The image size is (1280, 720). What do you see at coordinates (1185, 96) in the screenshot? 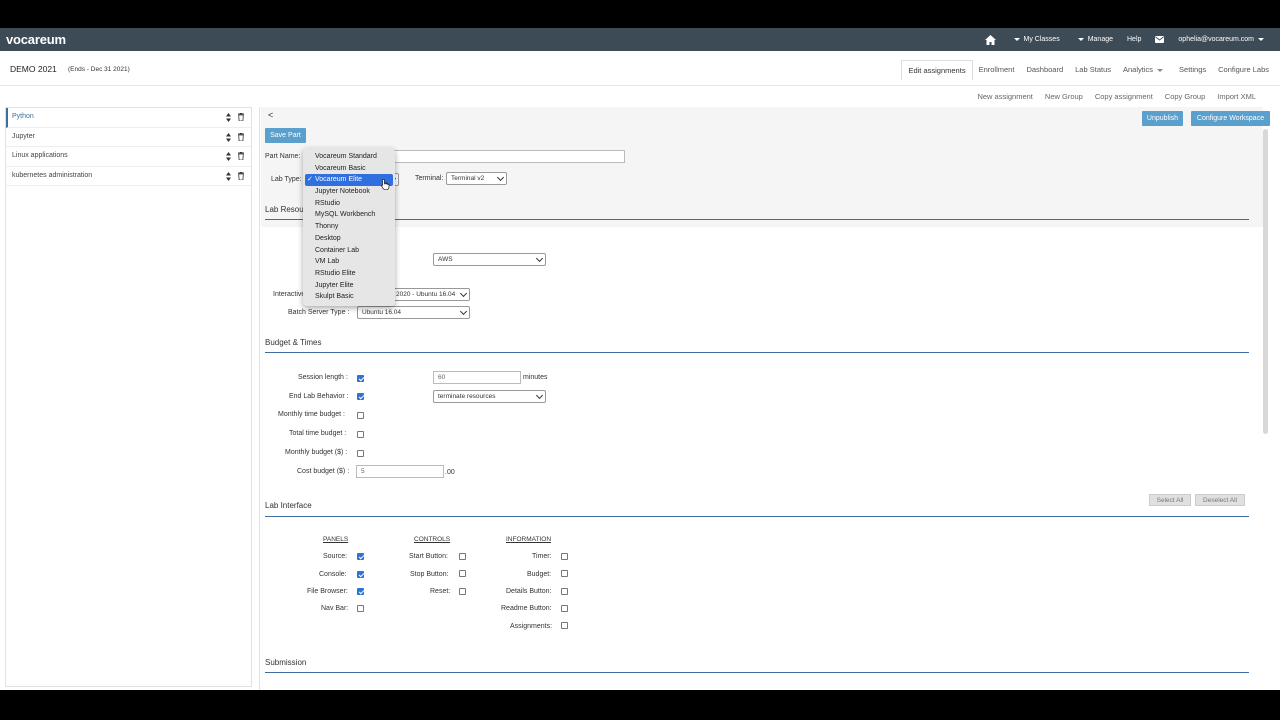
I see `copy-group-link: Copy Group` at bounding box center [1185, 96].